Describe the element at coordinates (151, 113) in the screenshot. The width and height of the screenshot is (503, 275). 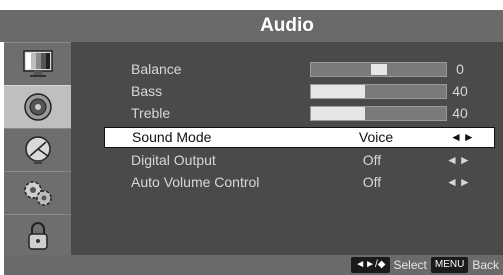
I see `treble-label: Treble` at that location.